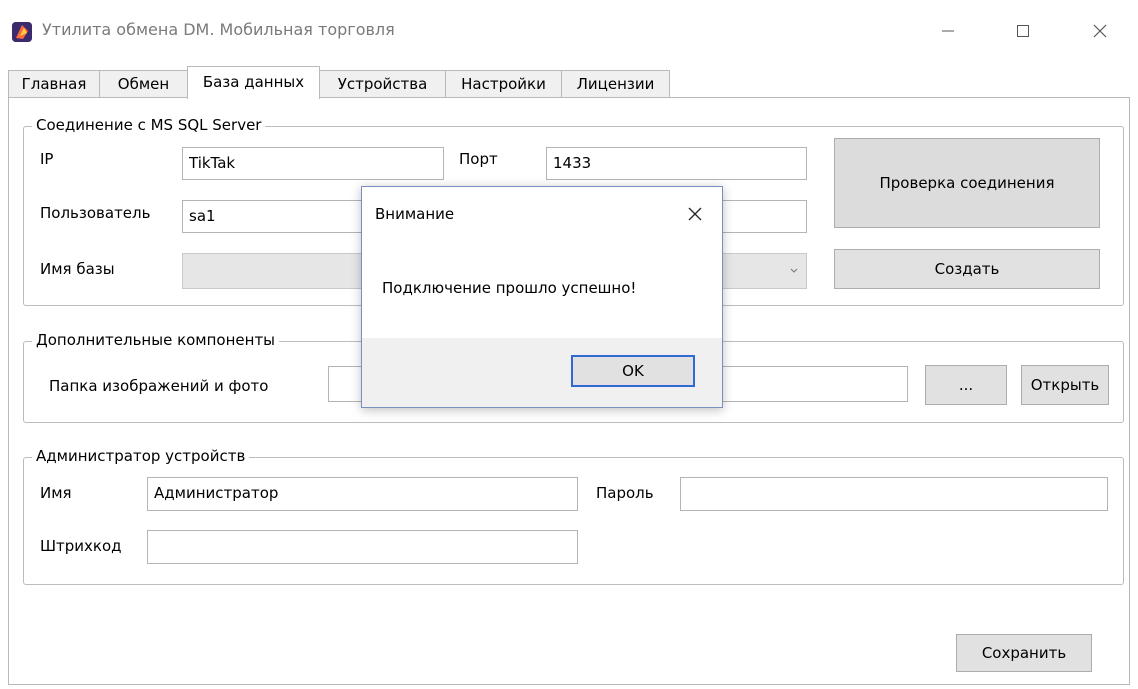 Image resolution: width=1138 pixels, height=689 pixels. I want to click on barcode-input, so click(362, 547).